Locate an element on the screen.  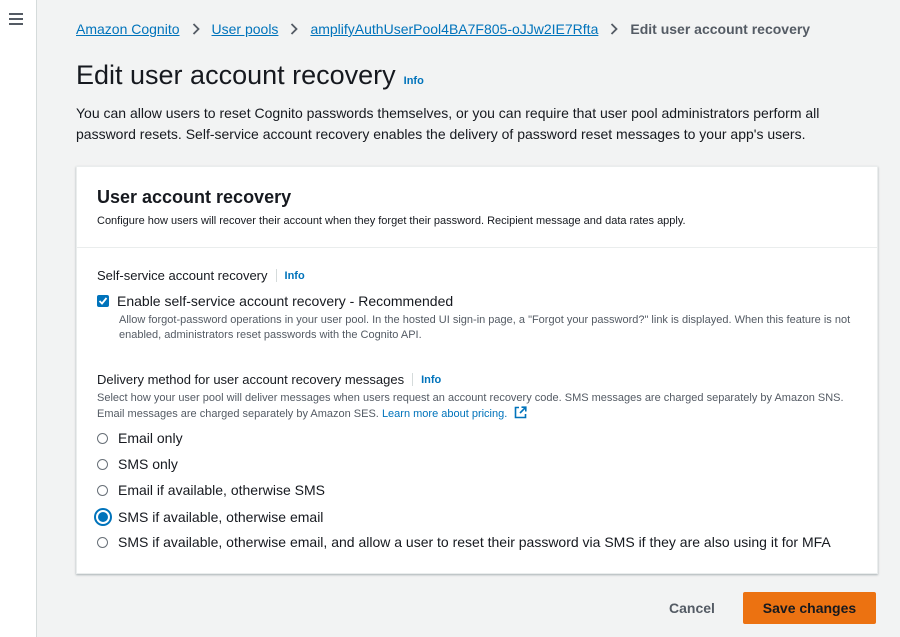
radio-sms-only: SMS only is located at coordinates (137, 464).